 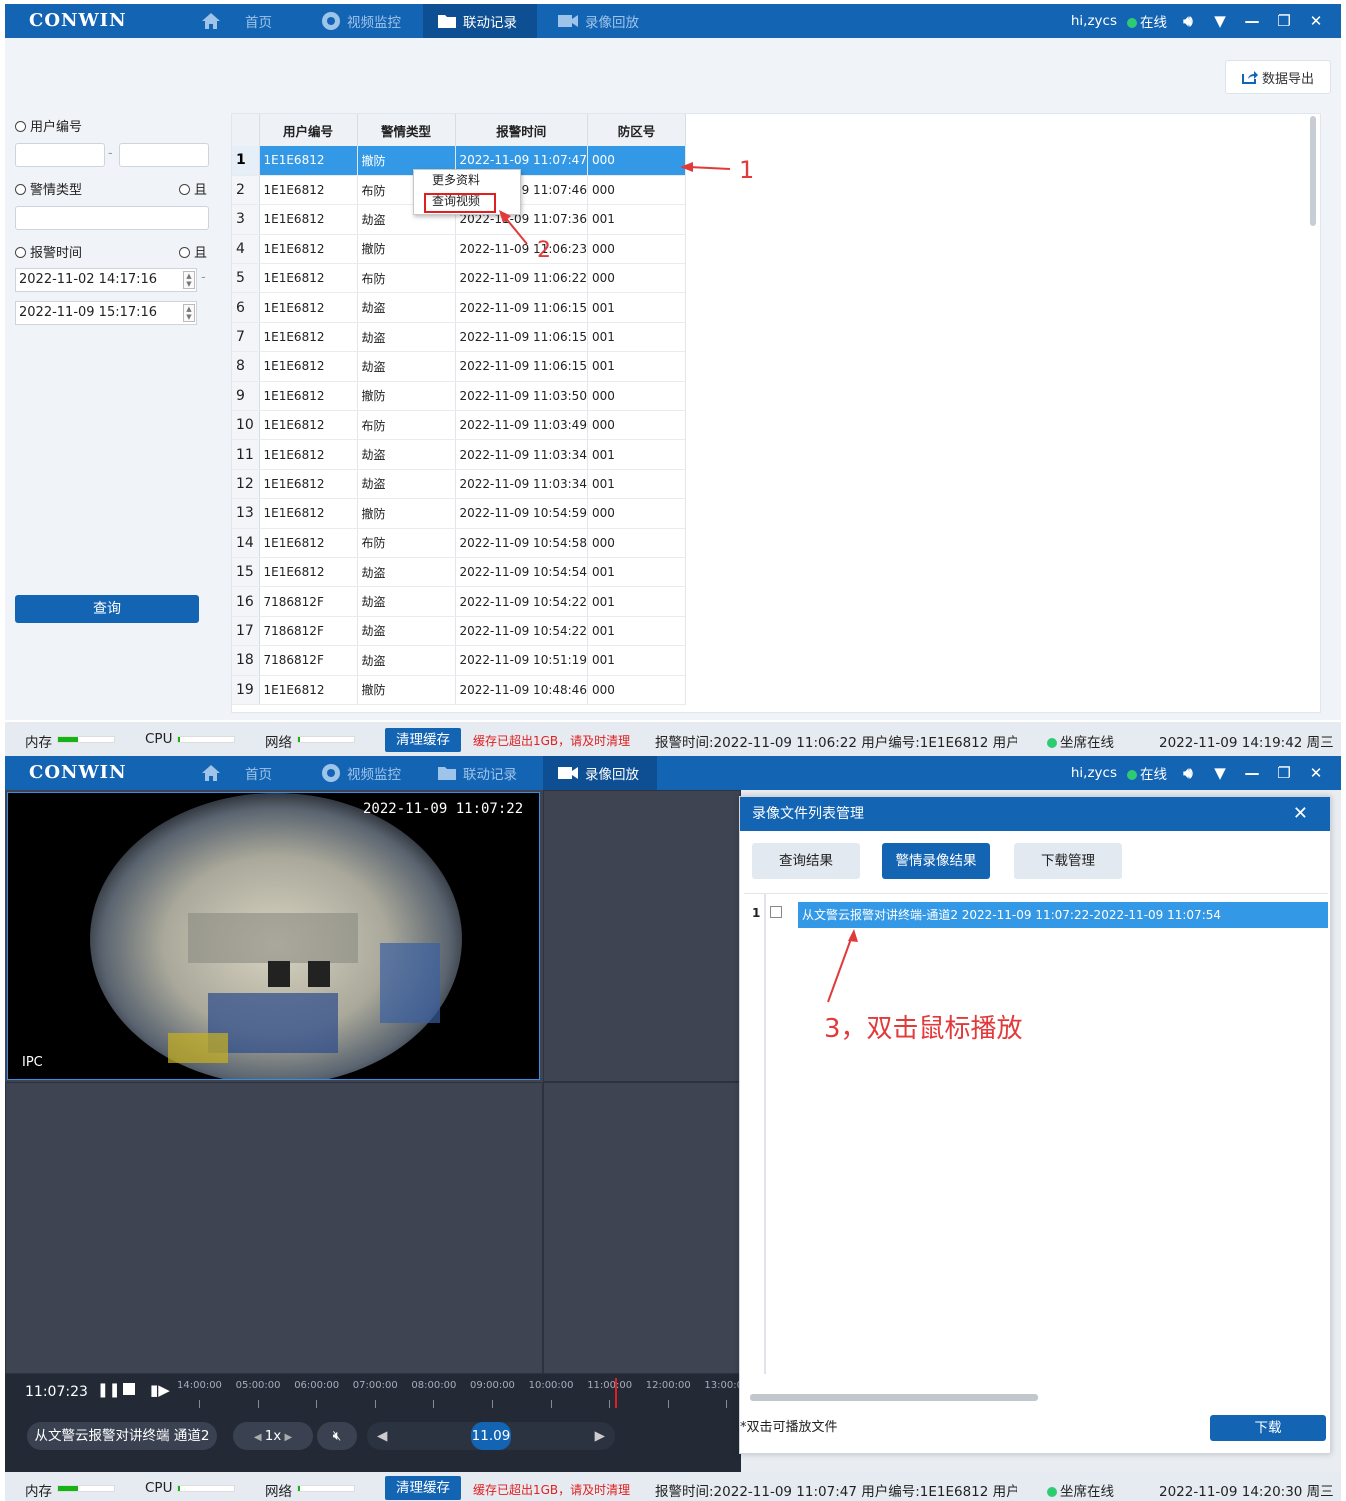 I want to click on alarm-type-input, so click(x=112, y=218).